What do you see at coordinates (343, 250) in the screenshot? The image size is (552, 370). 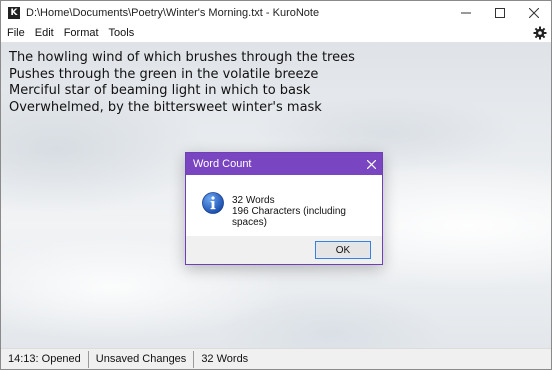 I see `ok-button: OK` at bounding box center [343, 250].